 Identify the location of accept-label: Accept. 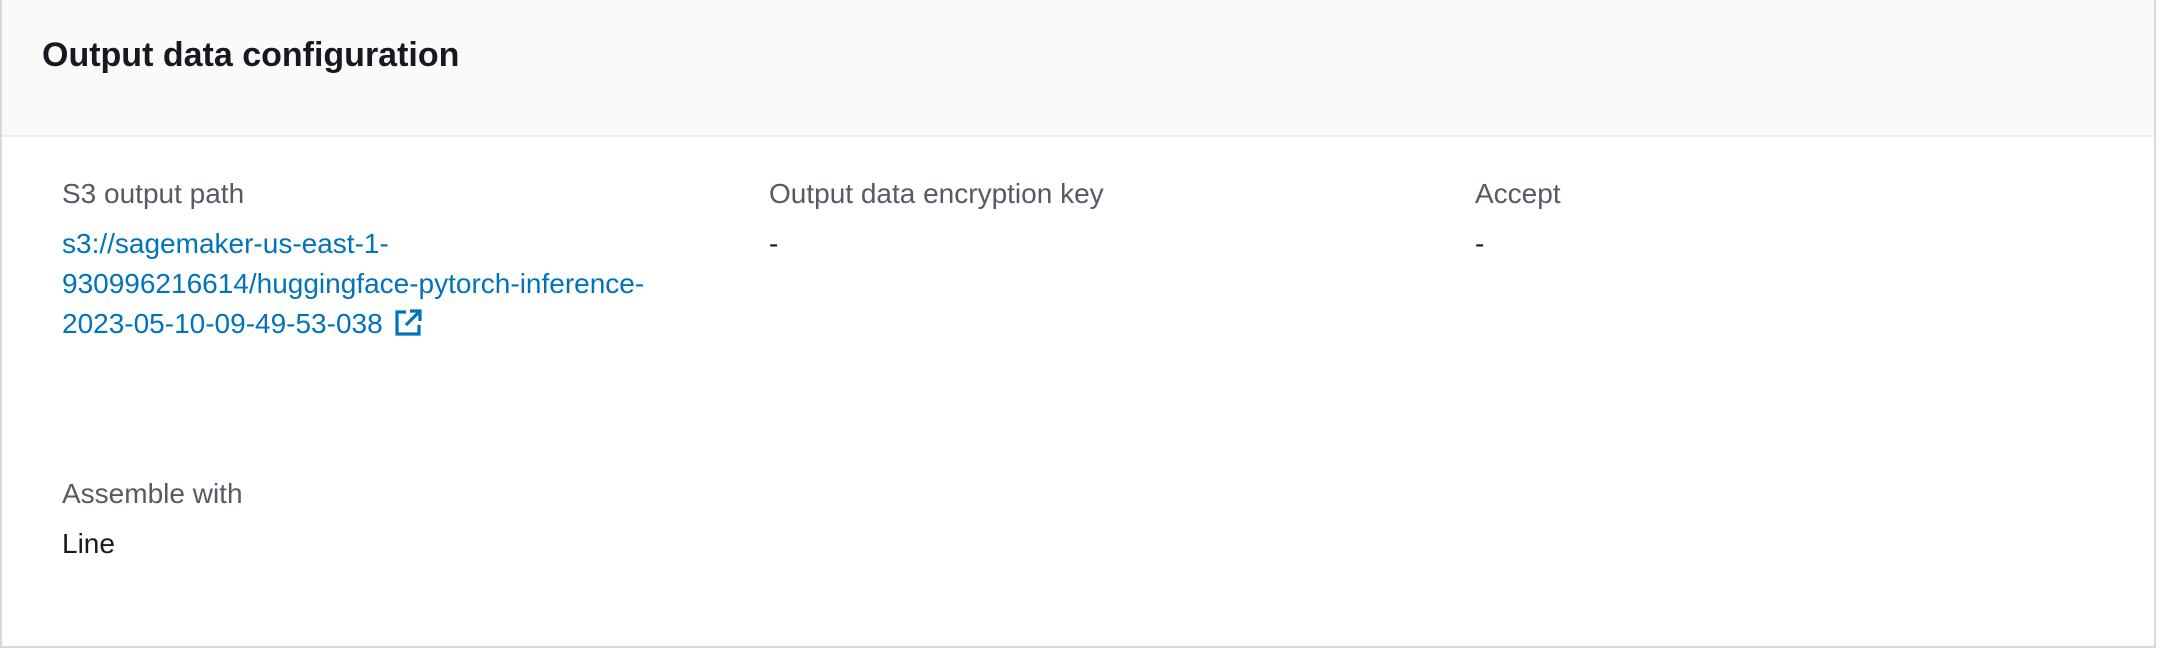
(1518, 193).